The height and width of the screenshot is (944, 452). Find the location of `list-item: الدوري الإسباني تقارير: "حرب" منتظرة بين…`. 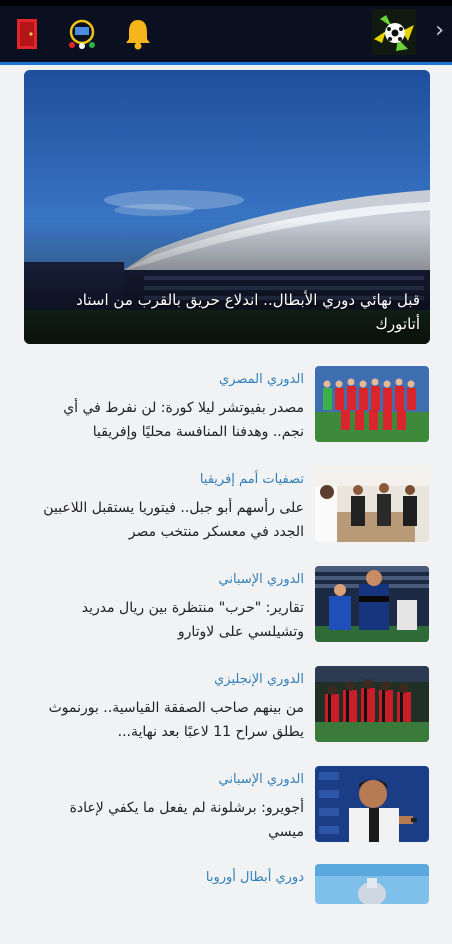

list-item: الدوري الإسباني تقارير: "حرب" منتظرة بين… is located at coordinates (226, 606).